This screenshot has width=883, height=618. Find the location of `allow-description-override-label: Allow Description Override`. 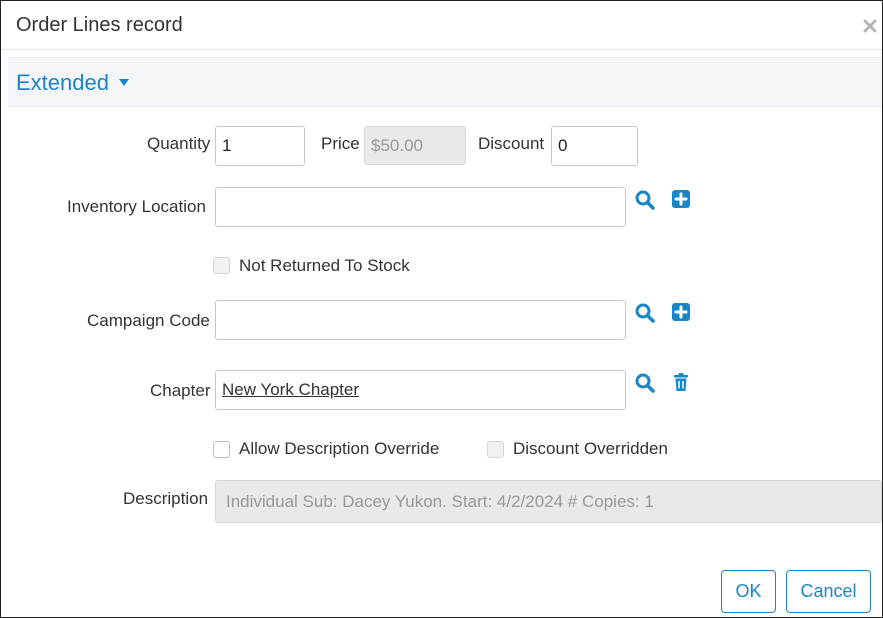

allow-description-override-label: Allow Description Override is located at coordinates (339, 448).